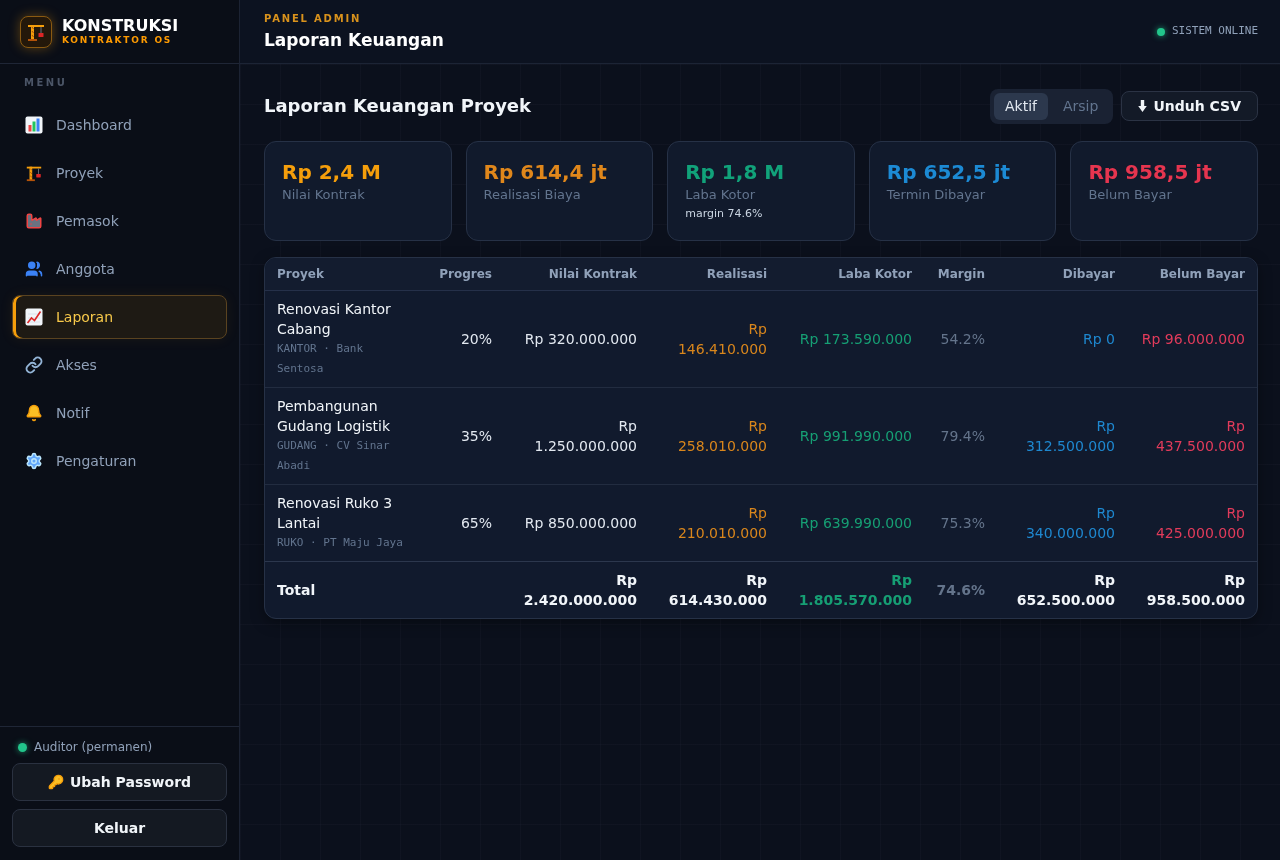  What do you see at coordinates (34, 221) in the screenshot?
I see `factory-icon` at bounding box center [34, 221].